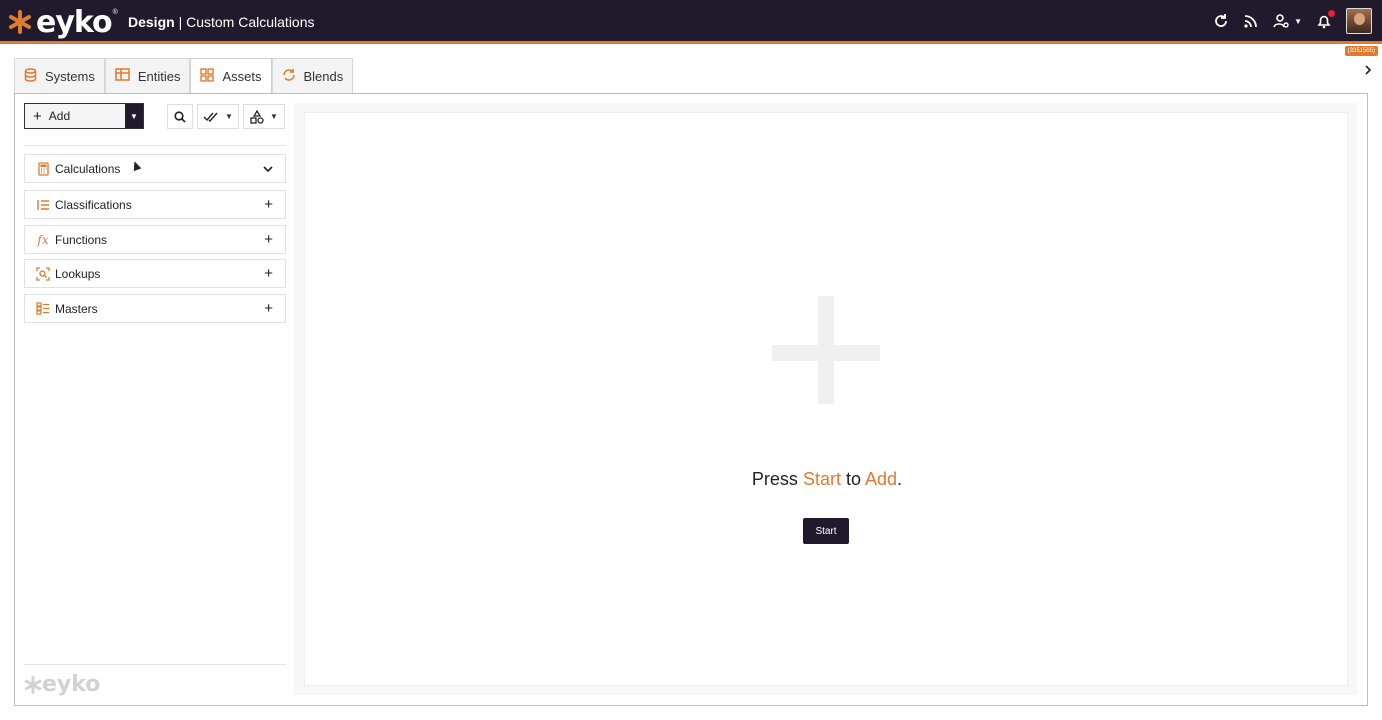  I want to click on refresh-icon, so click(1221, 21).